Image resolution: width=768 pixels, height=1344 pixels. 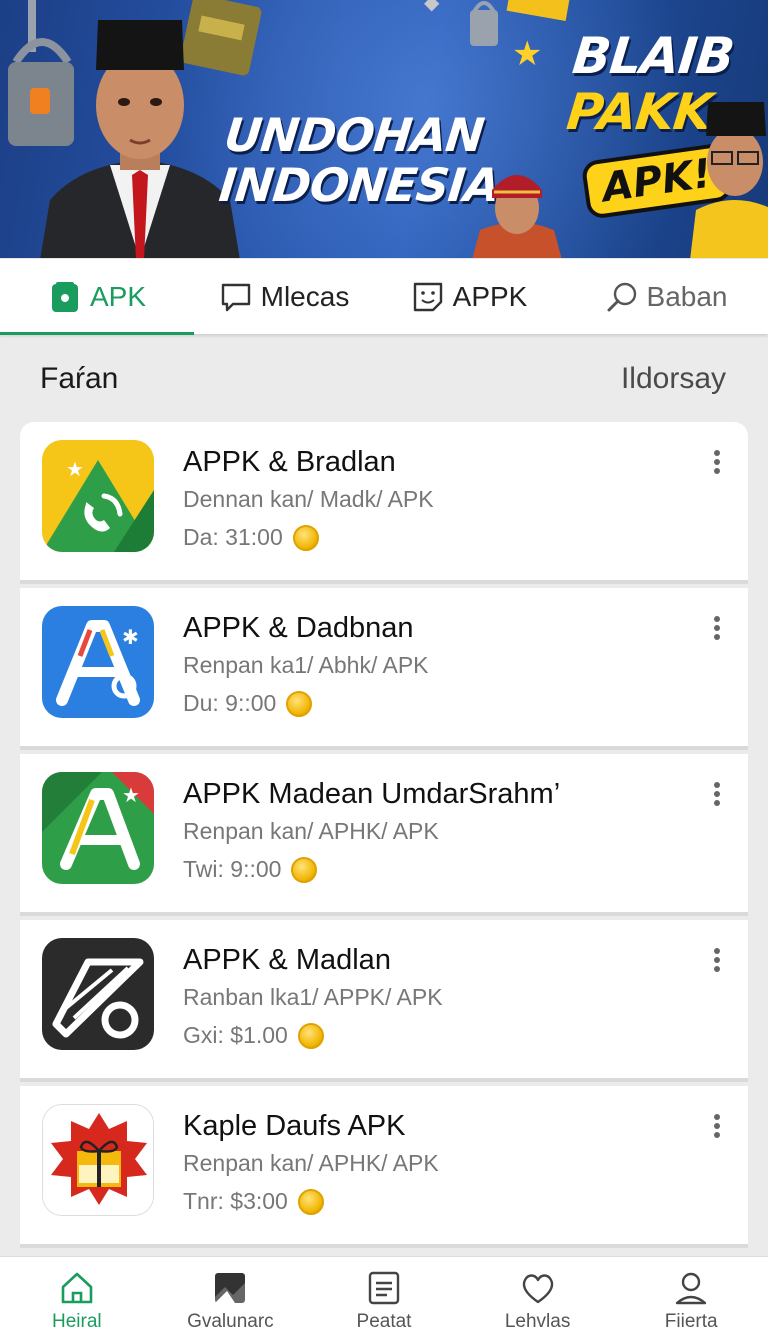 What do you see at coordinates (359, 160) in the screenshot?
I see `banner-headline: UNDOHAN INDONESIA` at bounding box center [359, 160].